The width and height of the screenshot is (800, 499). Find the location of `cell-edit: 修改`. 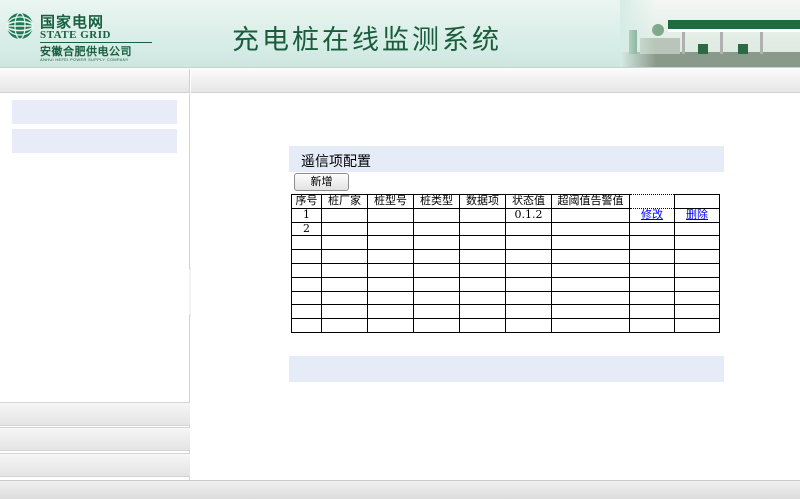

cell-edit: 修改 is located at coordinates (652, 215).